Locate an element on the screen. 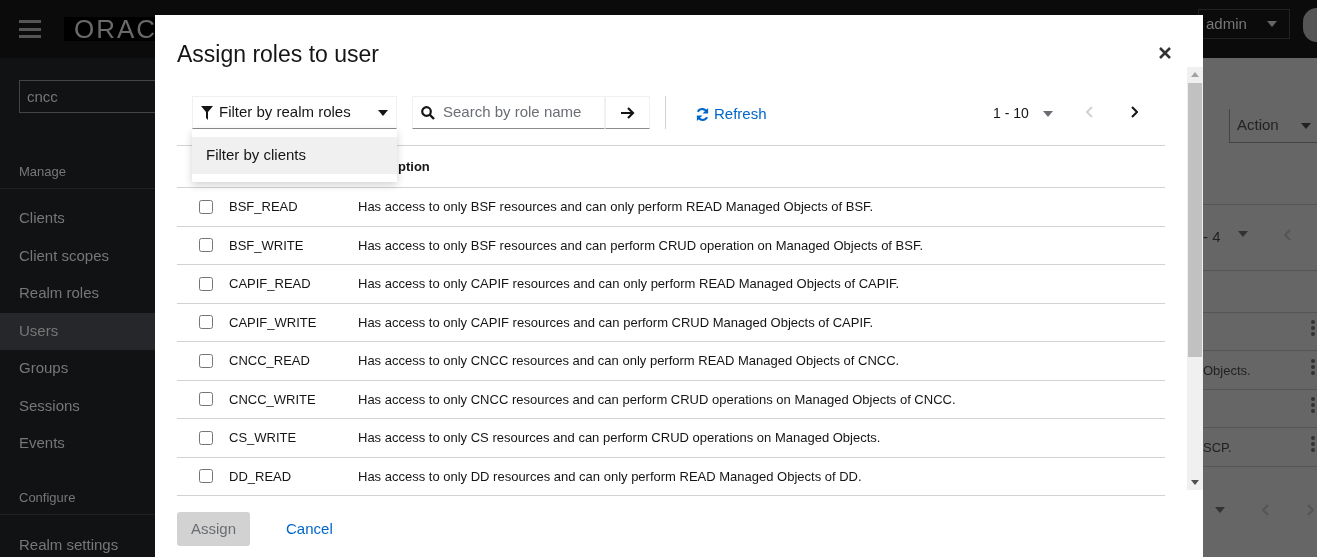 This screenshot has width=1317, height=557. role-name: CAPIF_WRITE is located at coordinates (273, 322).